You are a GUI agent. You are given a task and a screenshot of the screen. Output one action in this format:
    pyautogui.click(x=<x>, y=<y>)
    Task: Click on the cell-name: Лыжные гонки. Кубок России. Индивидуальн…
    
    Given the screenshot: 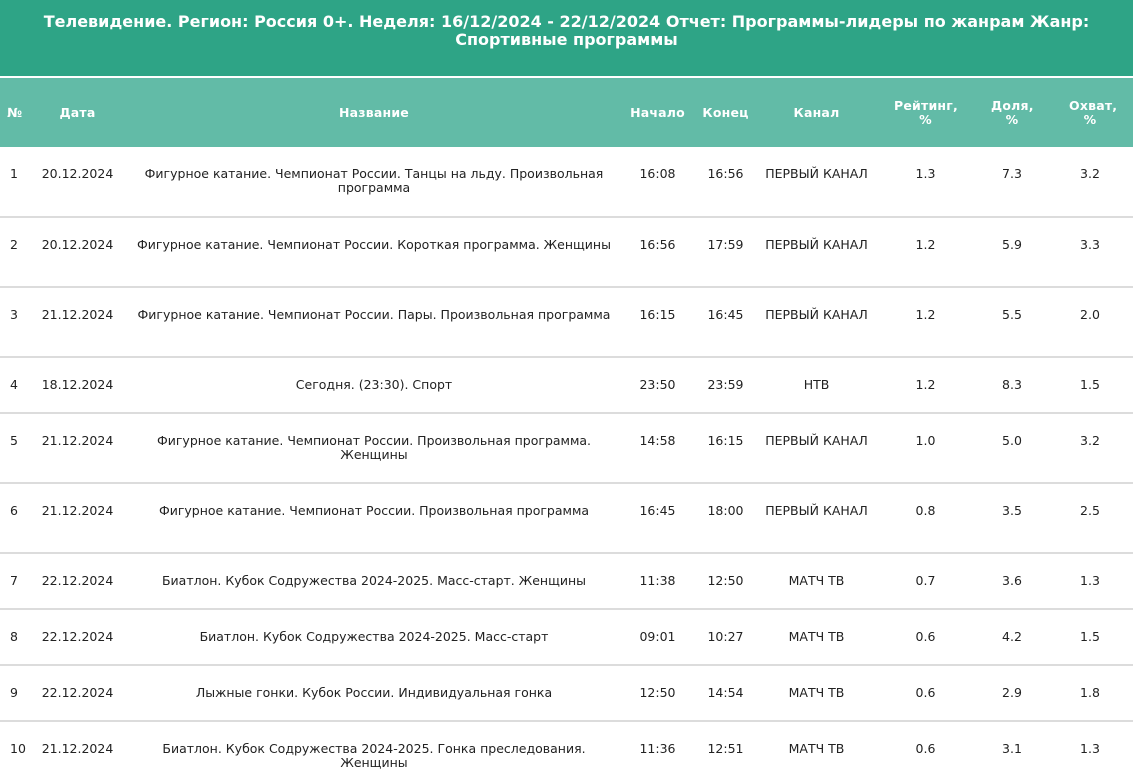 What is the action you would take?
    pyautogui.click(x=374, y=692)
    